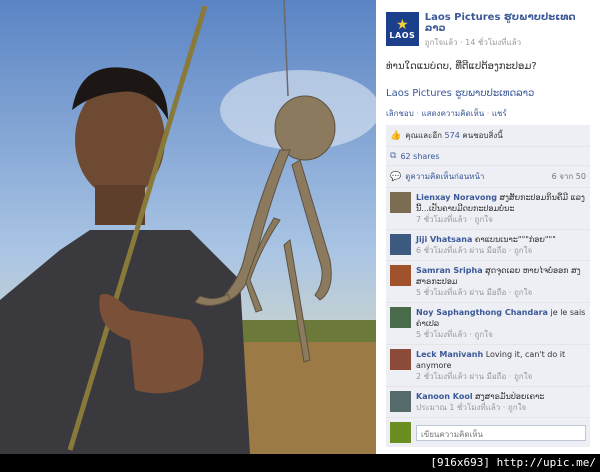 This screenshot has width=600, height=472. I want to click on post-meta: ถูกใจแล้ว · 14 ชั่วโมงที่แล้ว, so click(473, 42).